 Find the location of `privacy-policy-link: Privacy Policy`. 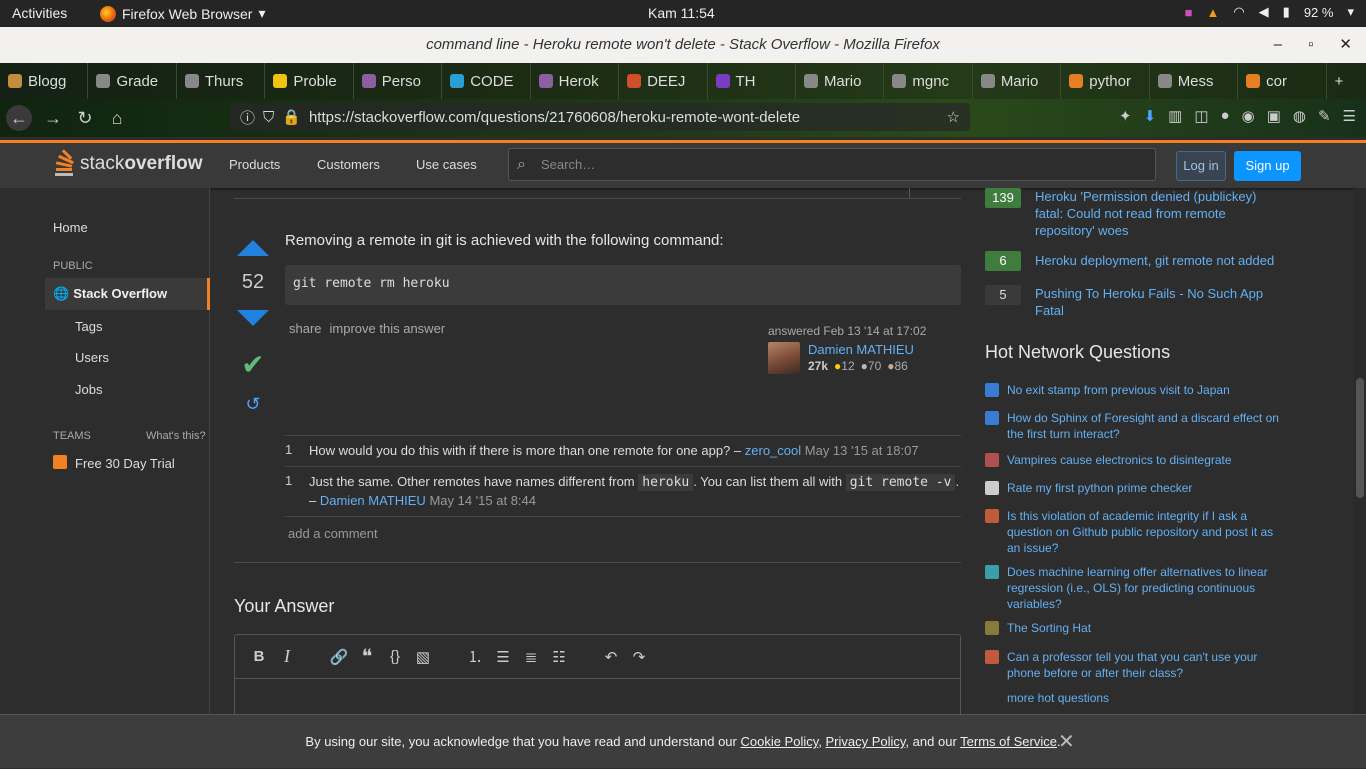

privacy-policy-link: Privacy Policy is located at coordinates (866, 741).